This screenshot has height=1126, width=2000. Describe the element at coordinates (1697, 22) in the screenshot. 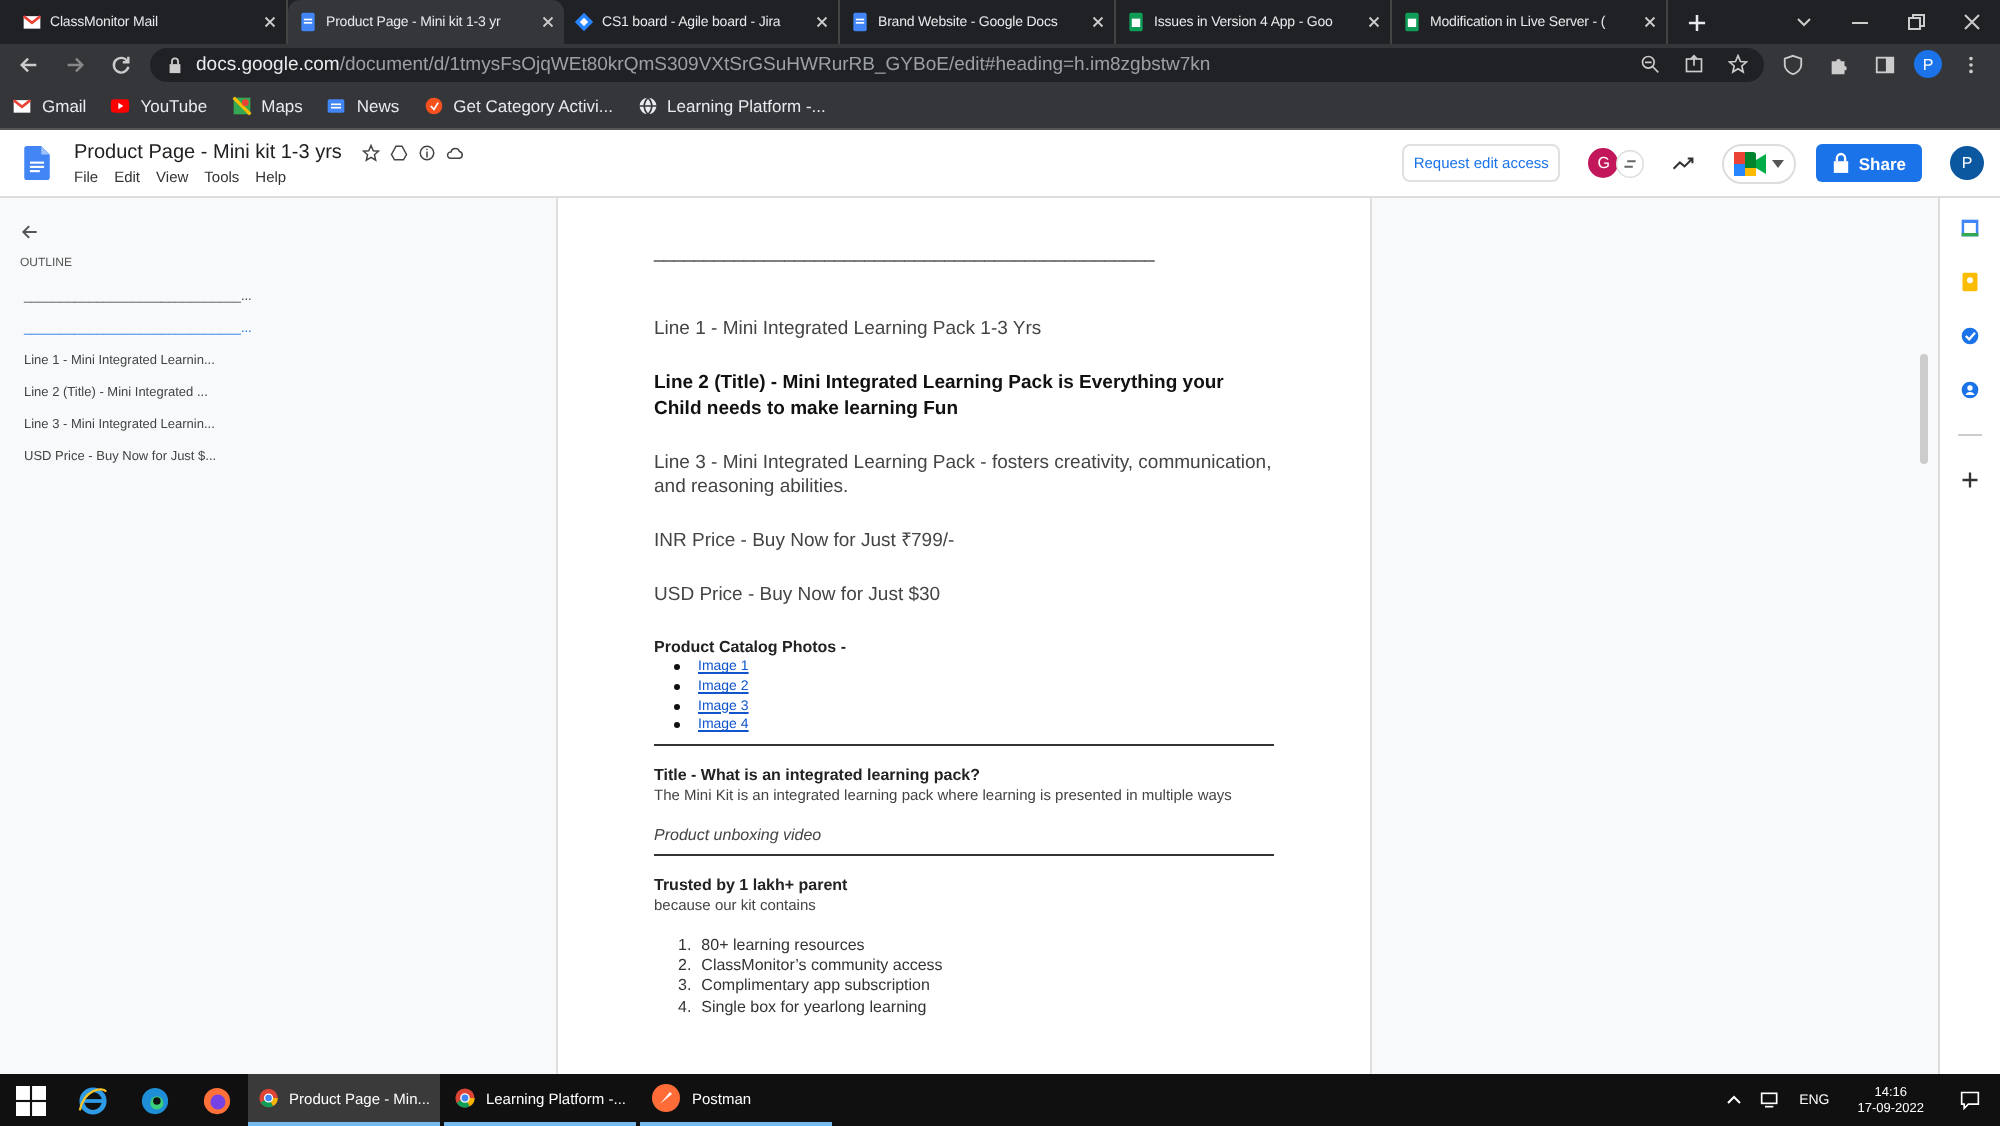

I see `new-tab-icon` at that location.